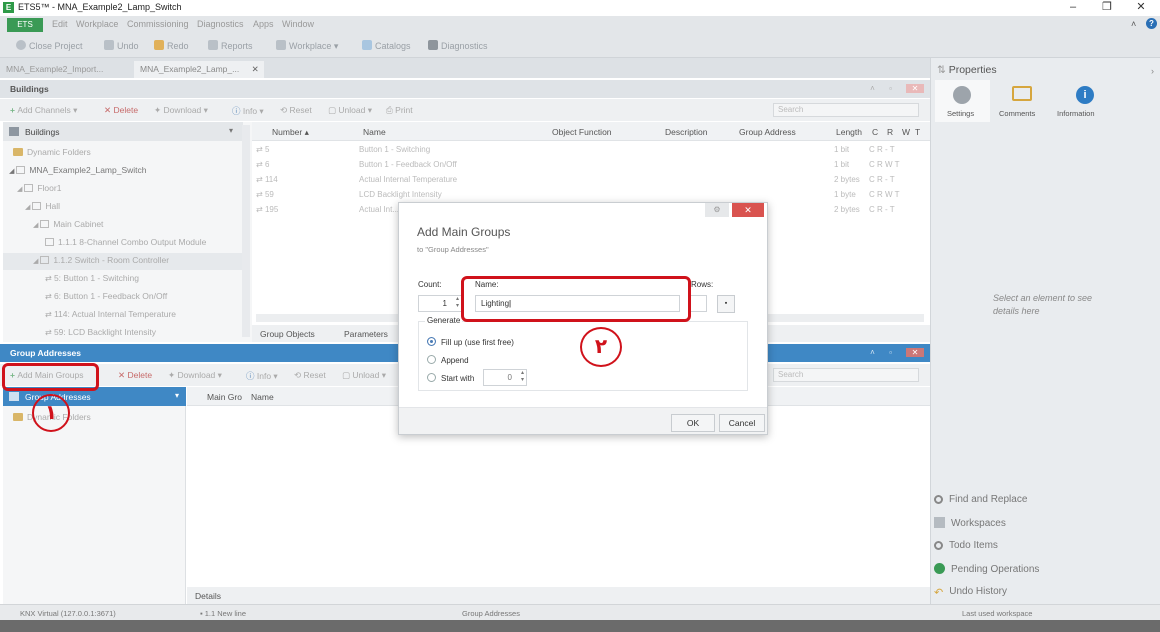  I want to click on col-number: Number ▴, so click(290, 132).